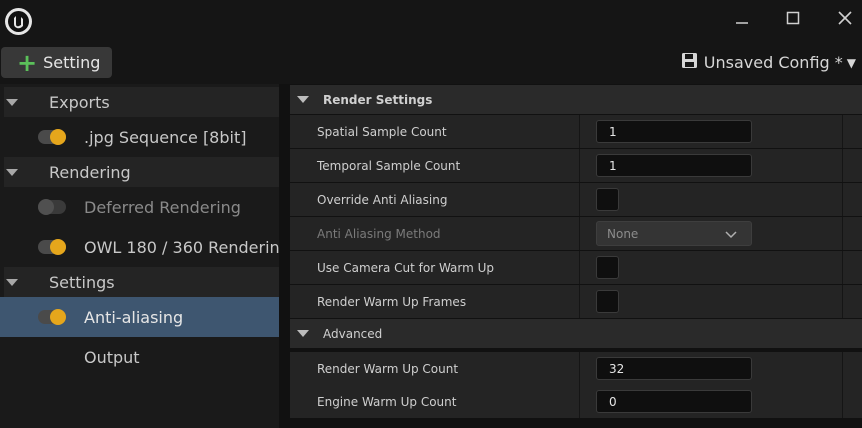 The height and width of the screenshot is (428, 862). I want to click on sidebar-item-label: Deferred Rendering, so click(162, 207).